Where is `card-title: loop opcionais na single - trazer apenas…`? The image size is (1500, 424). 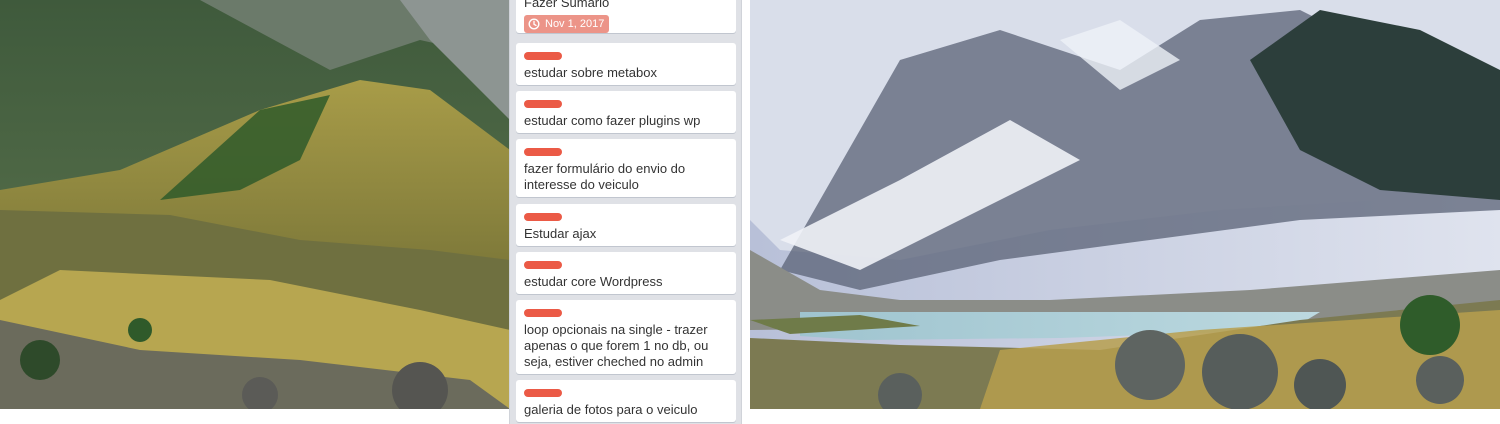 card-title: loop opcionais na single - trazer apenas… is located at coordinates (616, 345).